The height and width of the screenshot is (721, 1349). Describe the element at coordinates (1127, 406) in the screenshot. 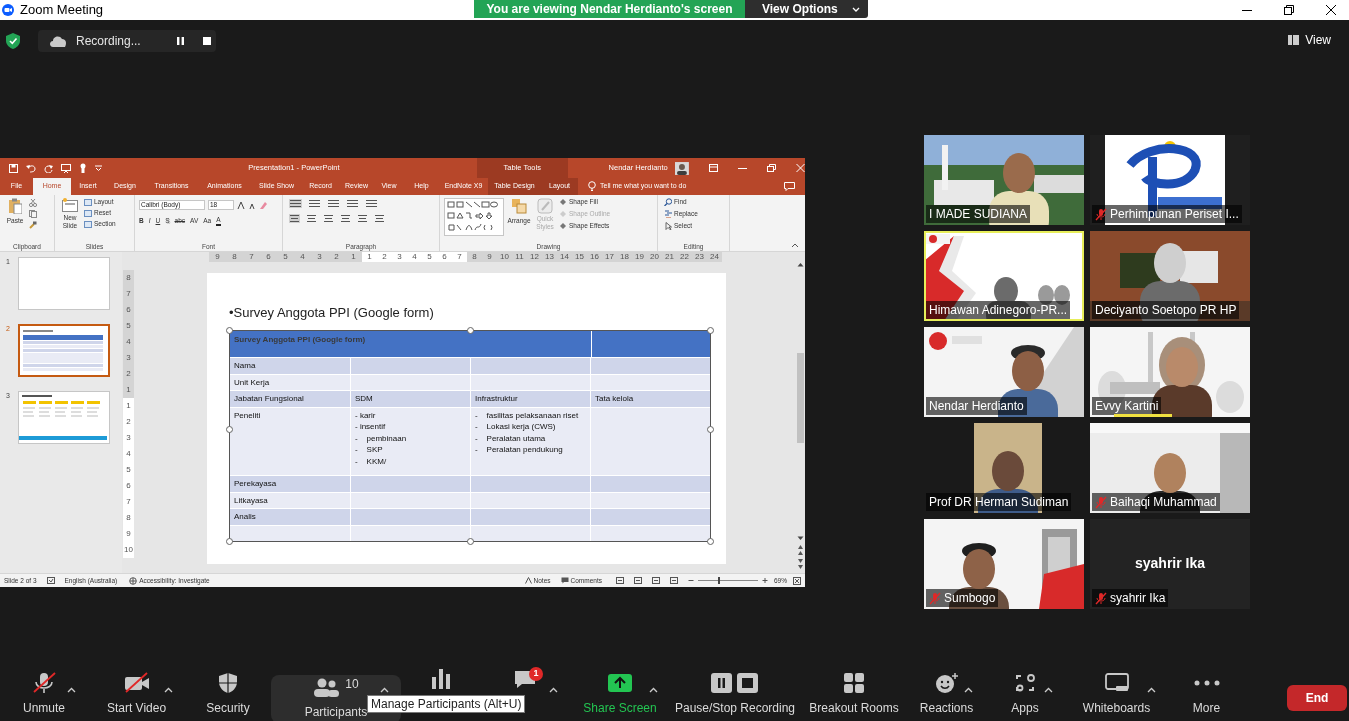

I see `participant-name: Evvy Kartini` at that location.